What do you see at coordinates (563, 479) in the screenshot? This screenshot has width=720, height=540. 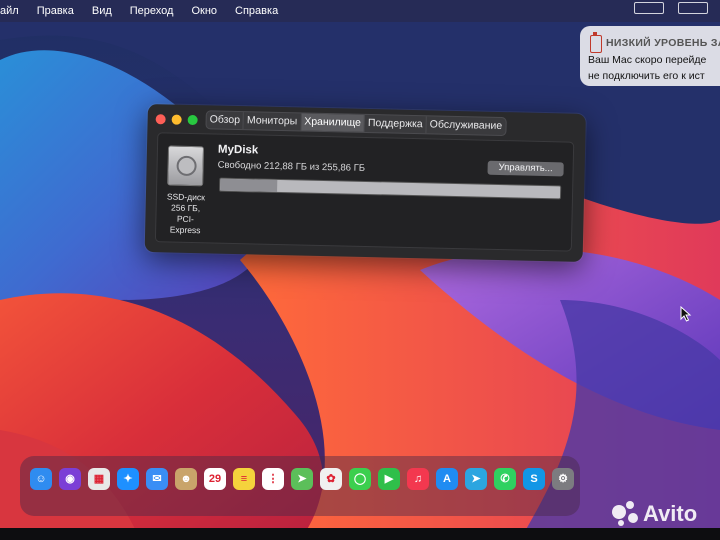 I see `system-preferences-icon: ⚙` at bounding box center [563, 479].